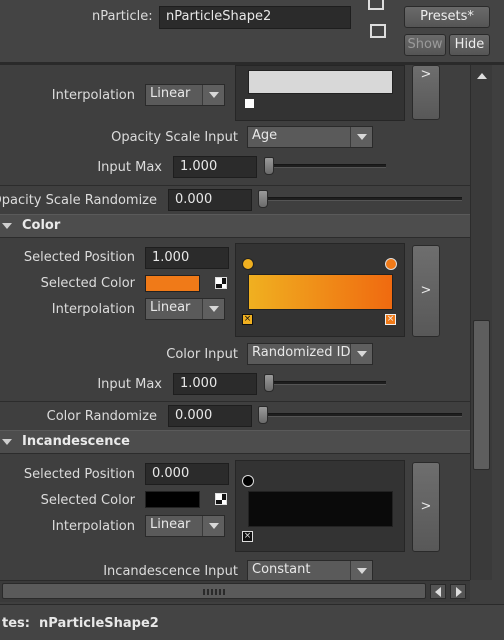  I want to click on opacity-randomize-field: 0.000, so click(210, 200).